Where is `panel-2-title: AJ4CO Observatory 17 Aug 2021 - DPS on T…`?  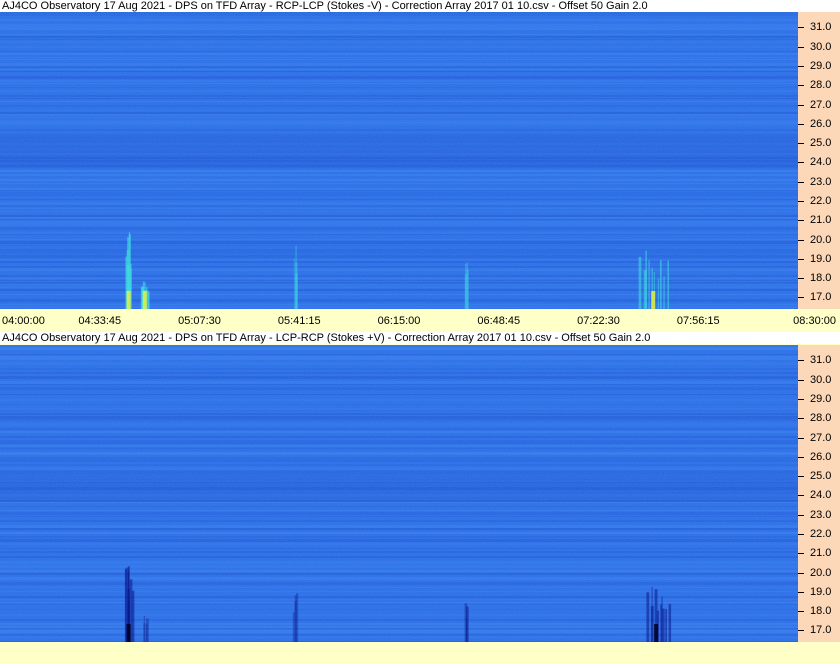 panel-2-title: AJ4CO Observatory 17 Aug 2021 - DPS on T… is located at coordinates (420, 338).